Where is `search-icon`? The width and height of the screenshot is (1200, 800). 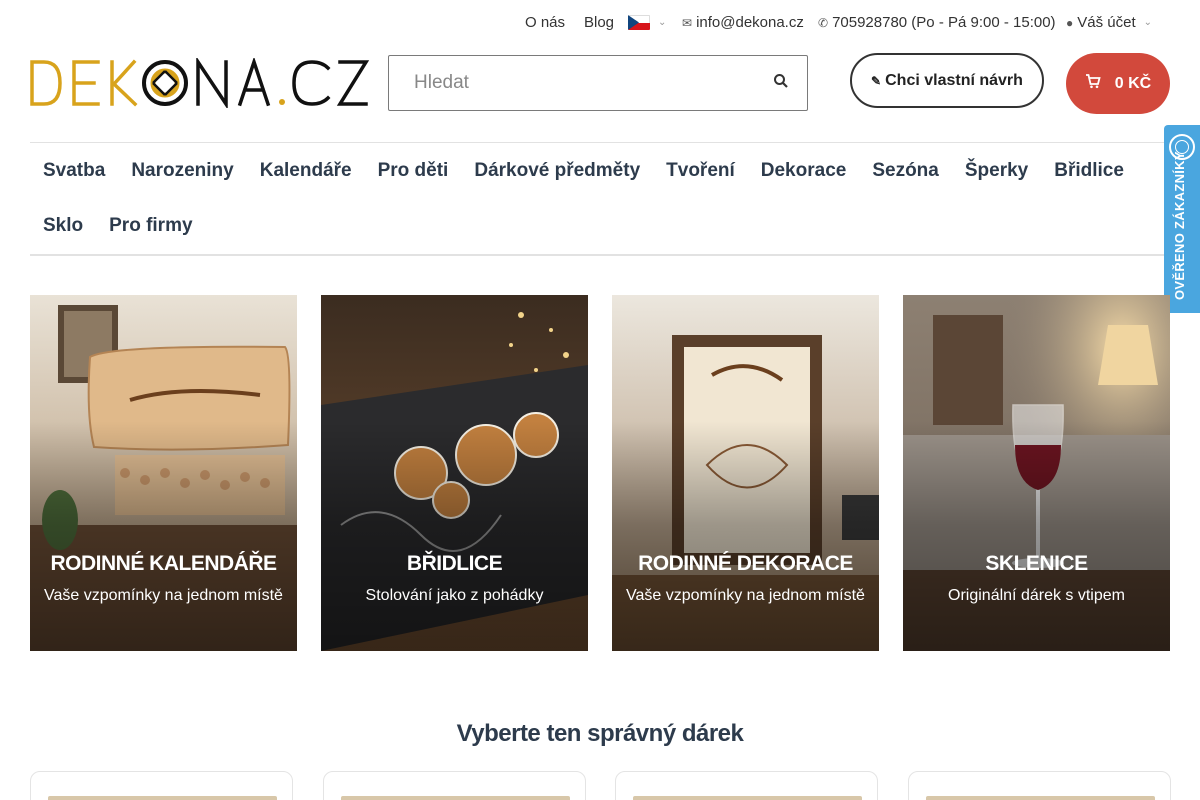 search-icon is located at coordinates (783, 83).